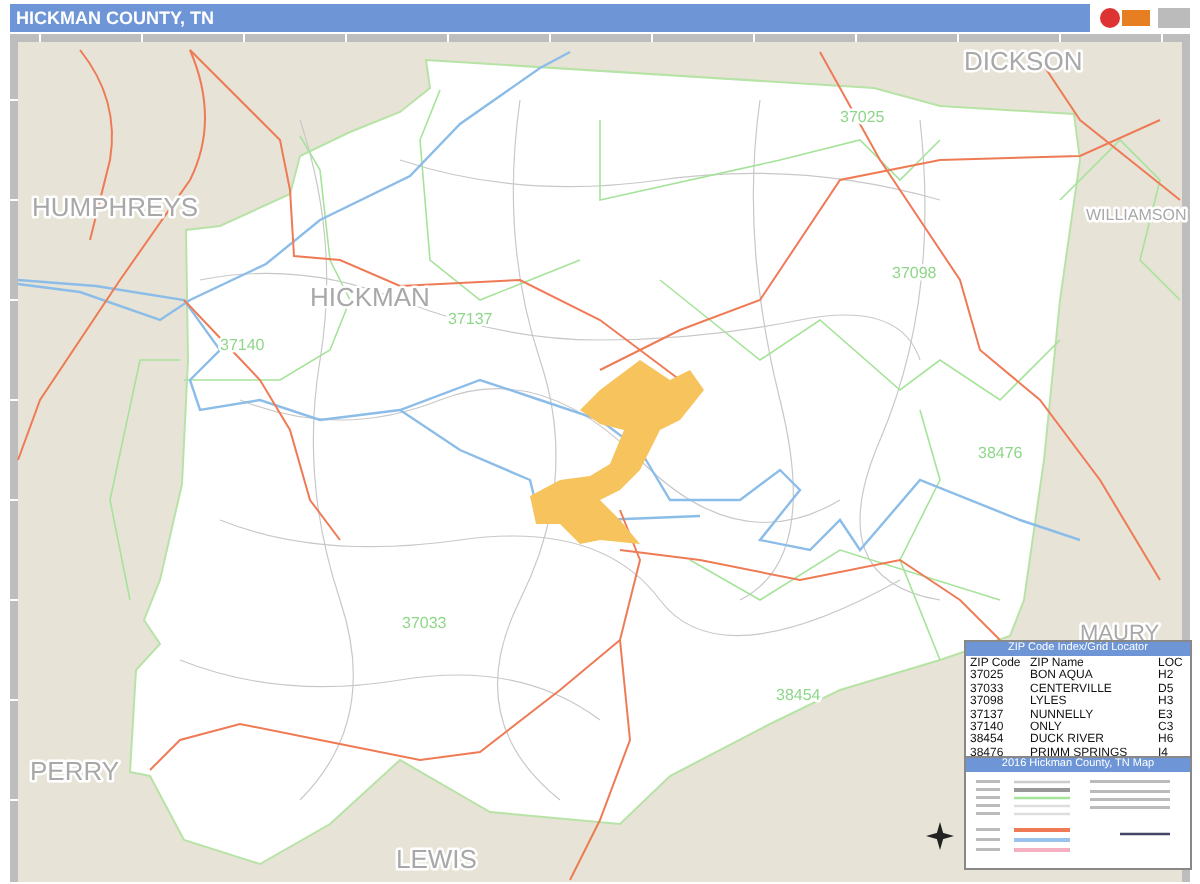 Image resolution: width=1200 pixels, height=884 pixels. Describe the element at coordinates (436, 859) in the screenshot. I see `county-label: LEWIS` at that location.